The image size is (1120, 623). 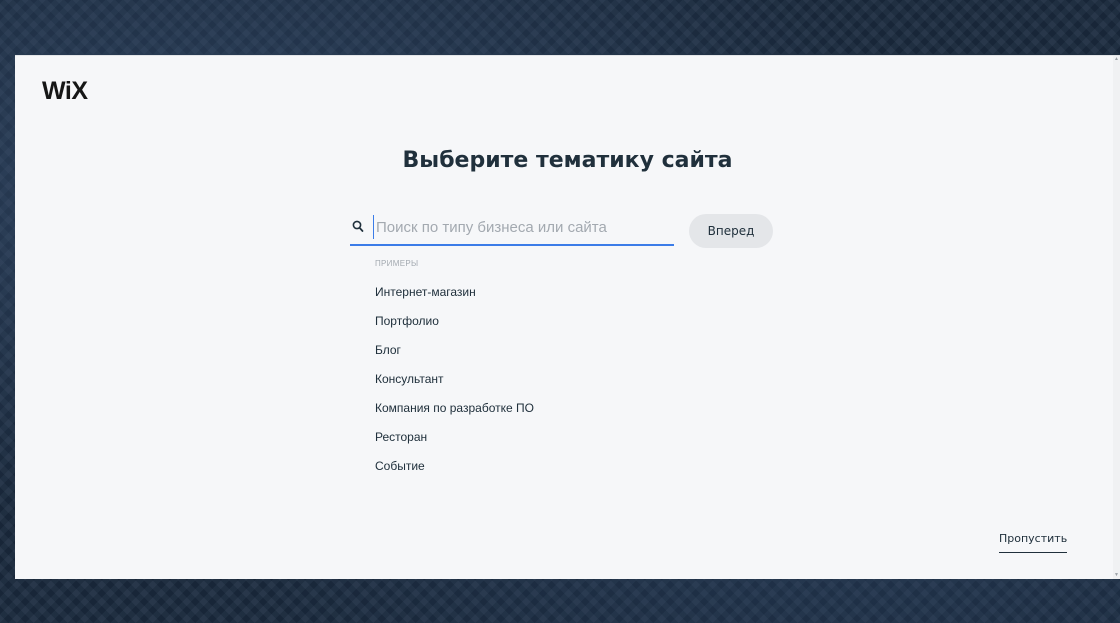 I want to click on skip-link: Пропустить, so click(x=1033, y=542).